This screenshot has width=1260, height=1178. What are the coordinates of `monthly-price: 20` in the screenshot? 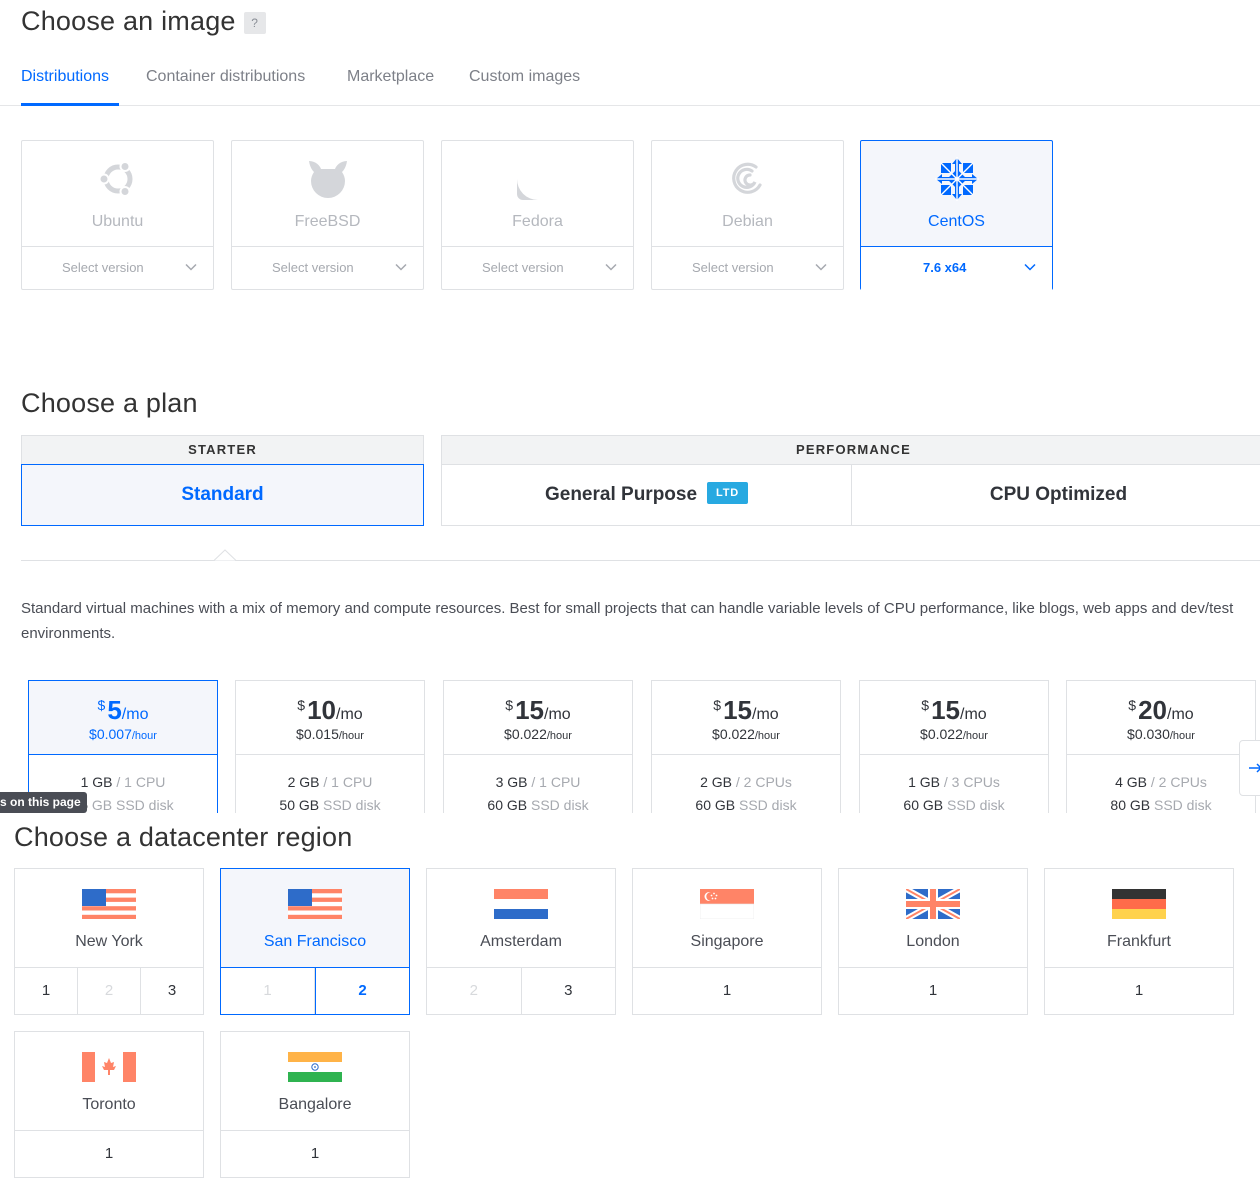 It's located at (1153, 710).